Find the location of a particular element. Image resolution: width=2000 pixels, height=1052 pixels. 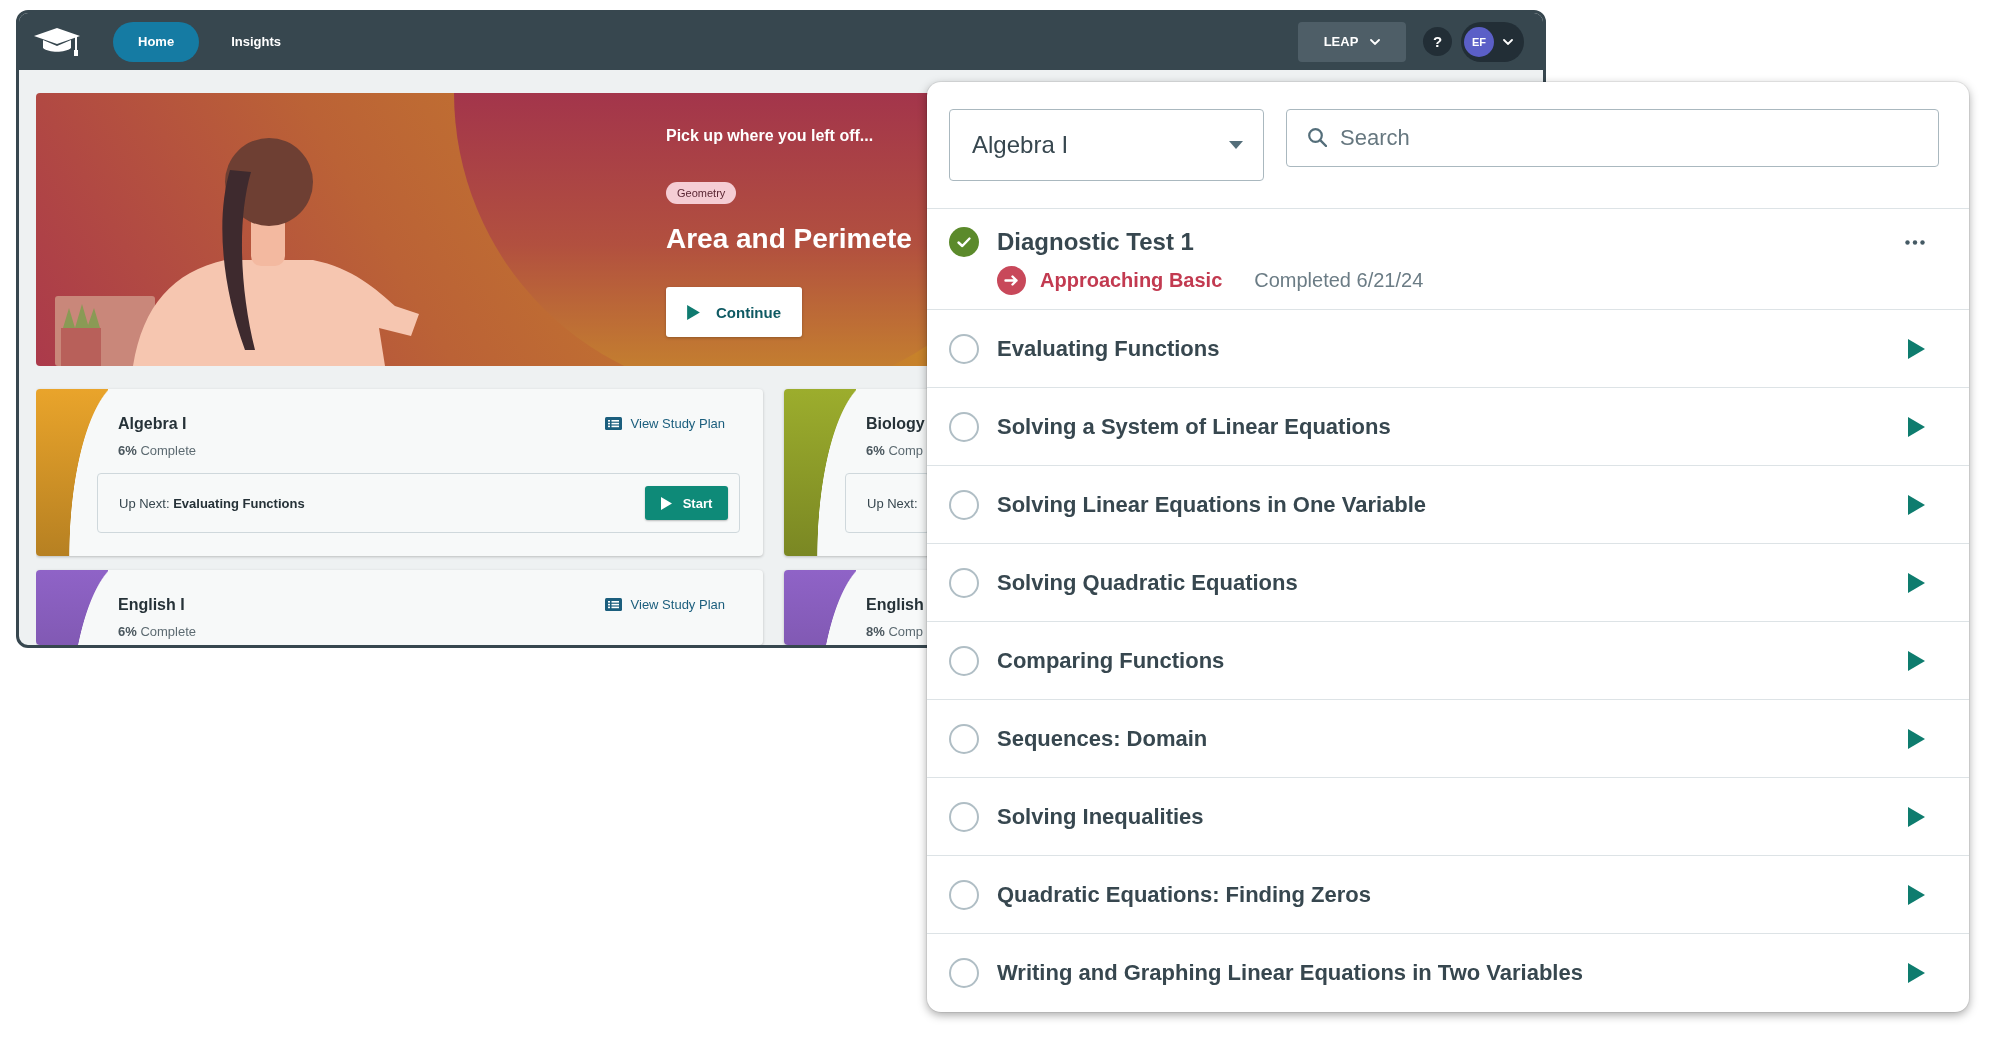

lesson-title: Sequences: Domain is located at coordinates (1102, 738).